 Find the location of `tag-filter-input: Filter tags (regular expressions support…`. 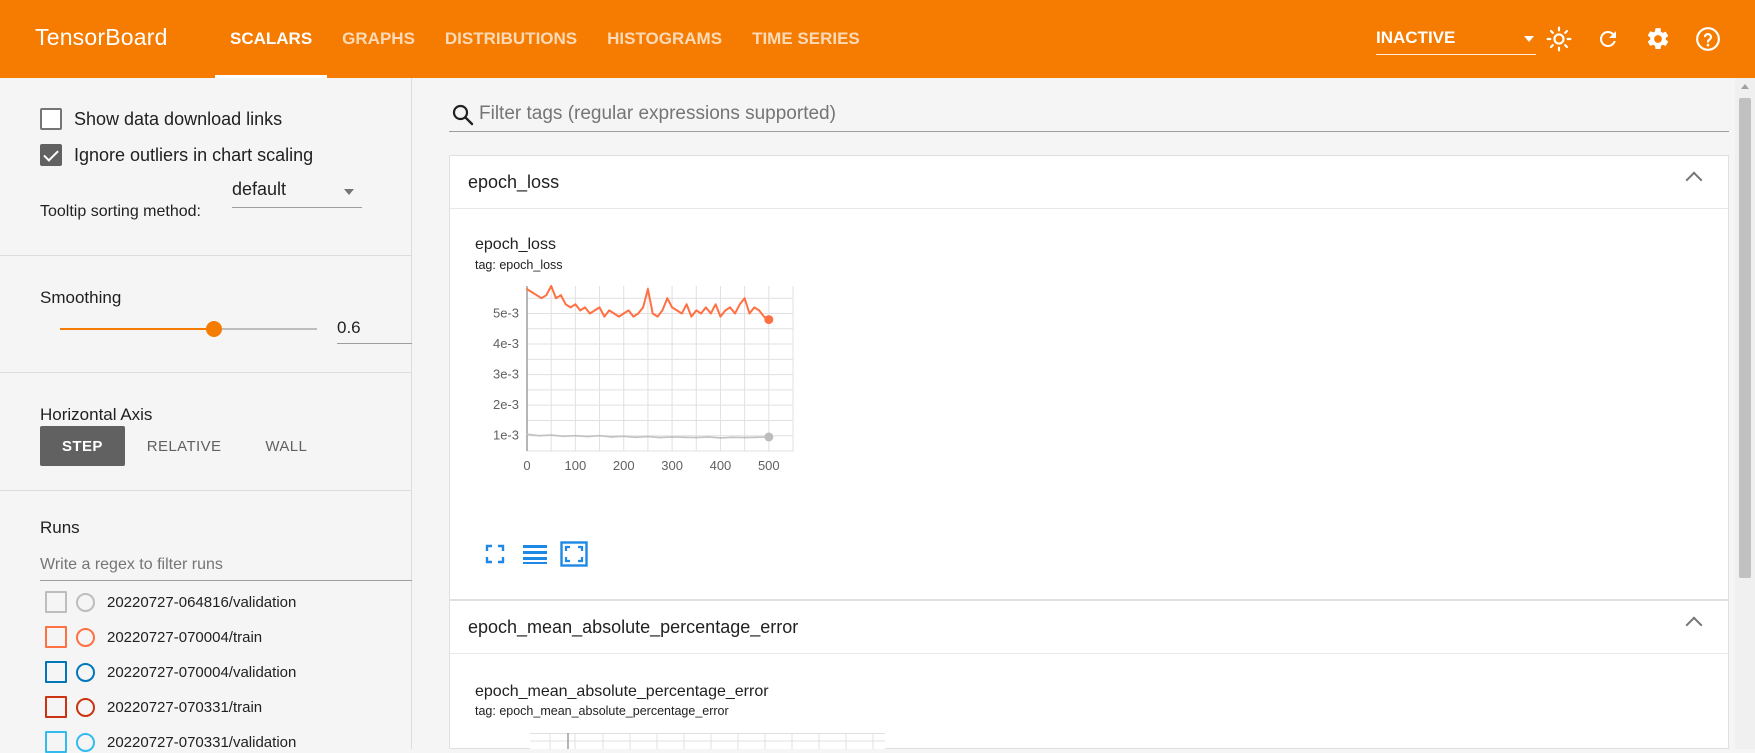

tag-filter-input: Filter tags (regular expressions support… is located at coordinates (1089, 112).